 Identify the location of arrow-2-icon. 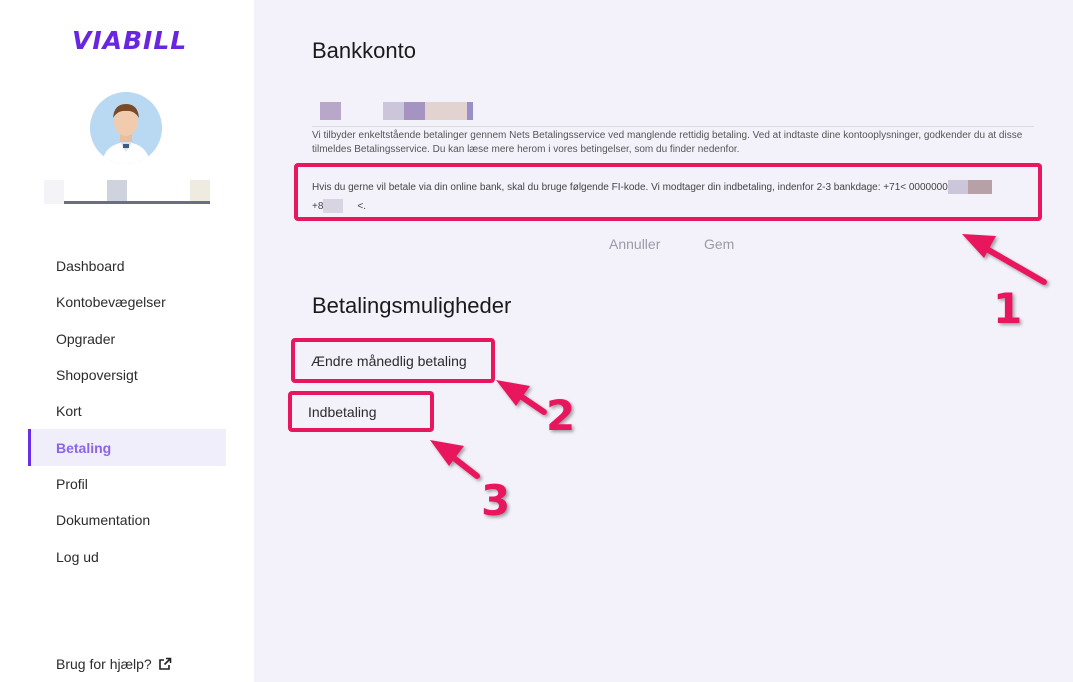
(521, 397).